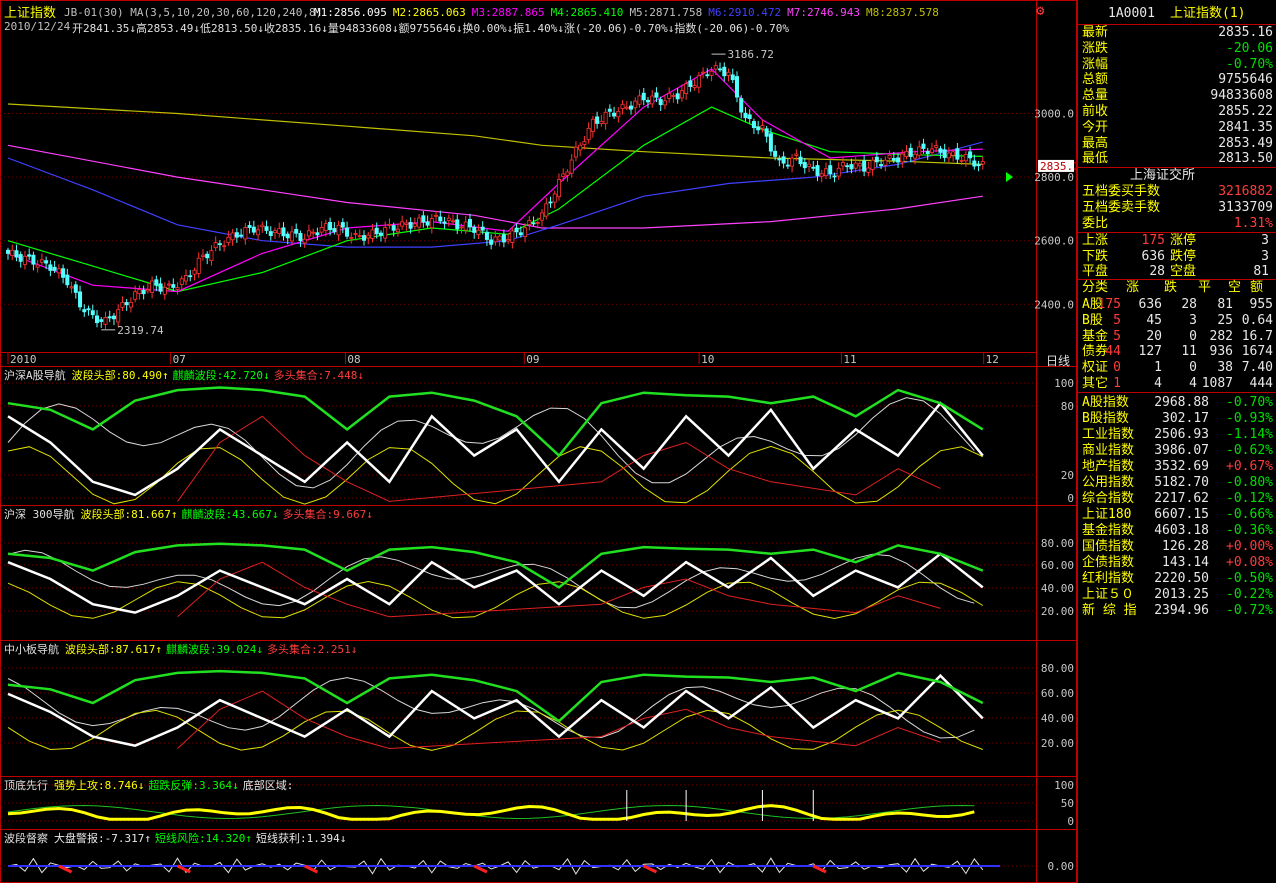  I want to click on index-row: 新 综 指 2394.96 -0.72%, so click(1177, 610).